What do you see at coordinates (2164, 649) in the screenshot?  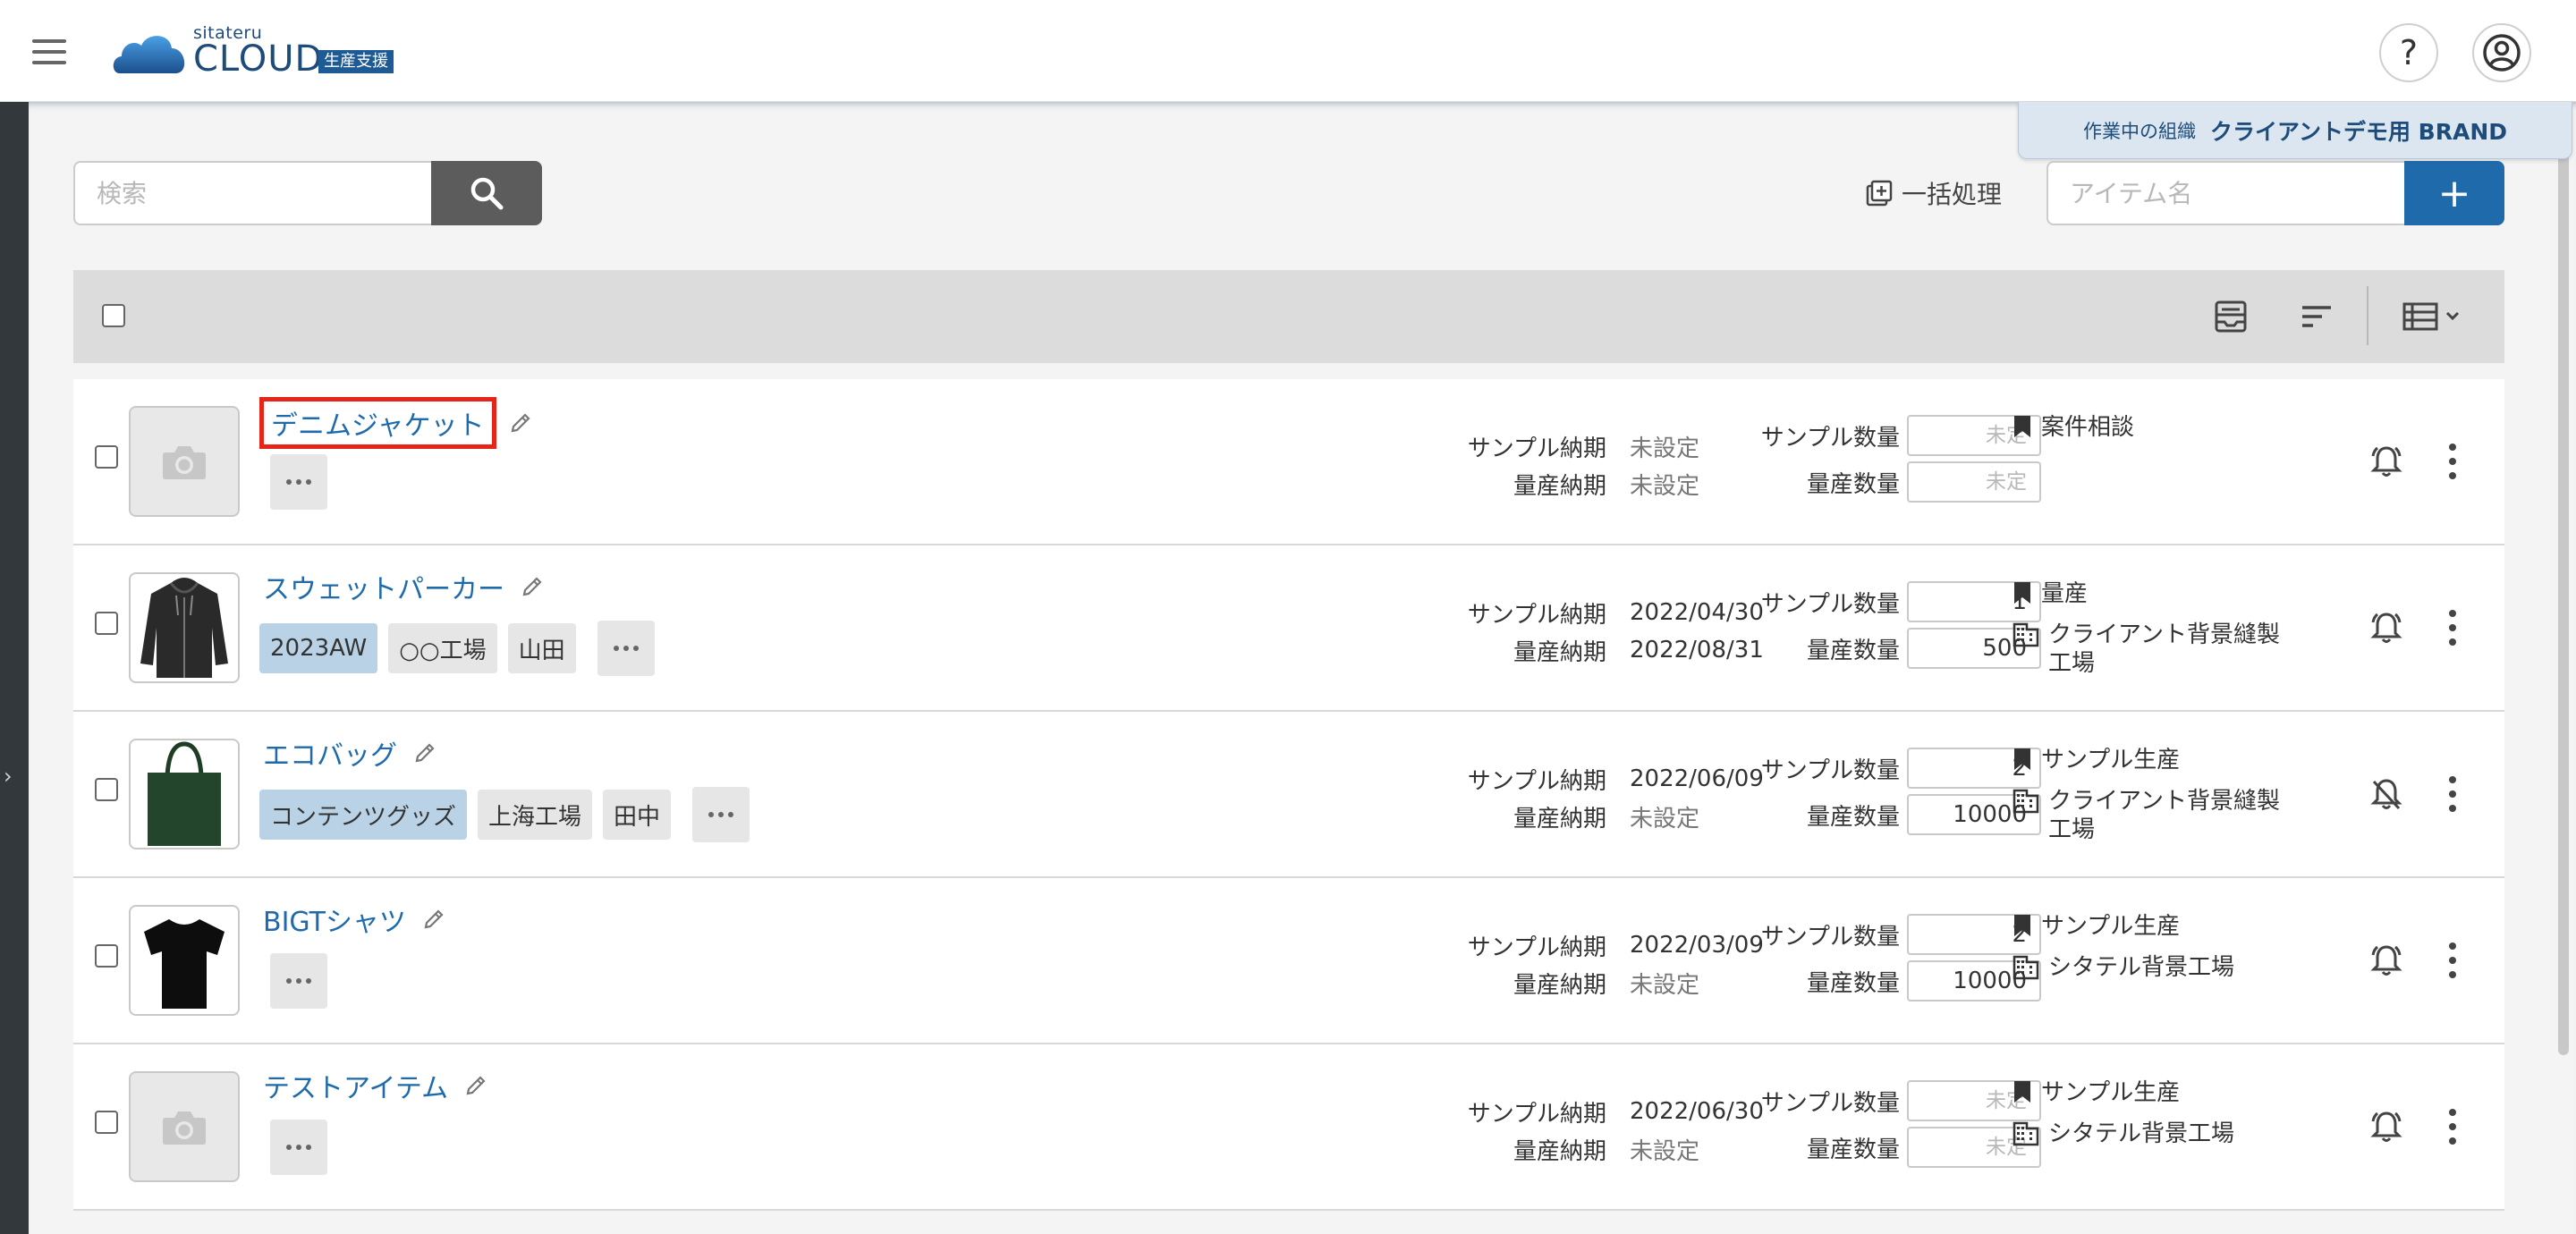 I see `factory-name: クライアント背景縫製工場` at bounding box center [2164, 649].